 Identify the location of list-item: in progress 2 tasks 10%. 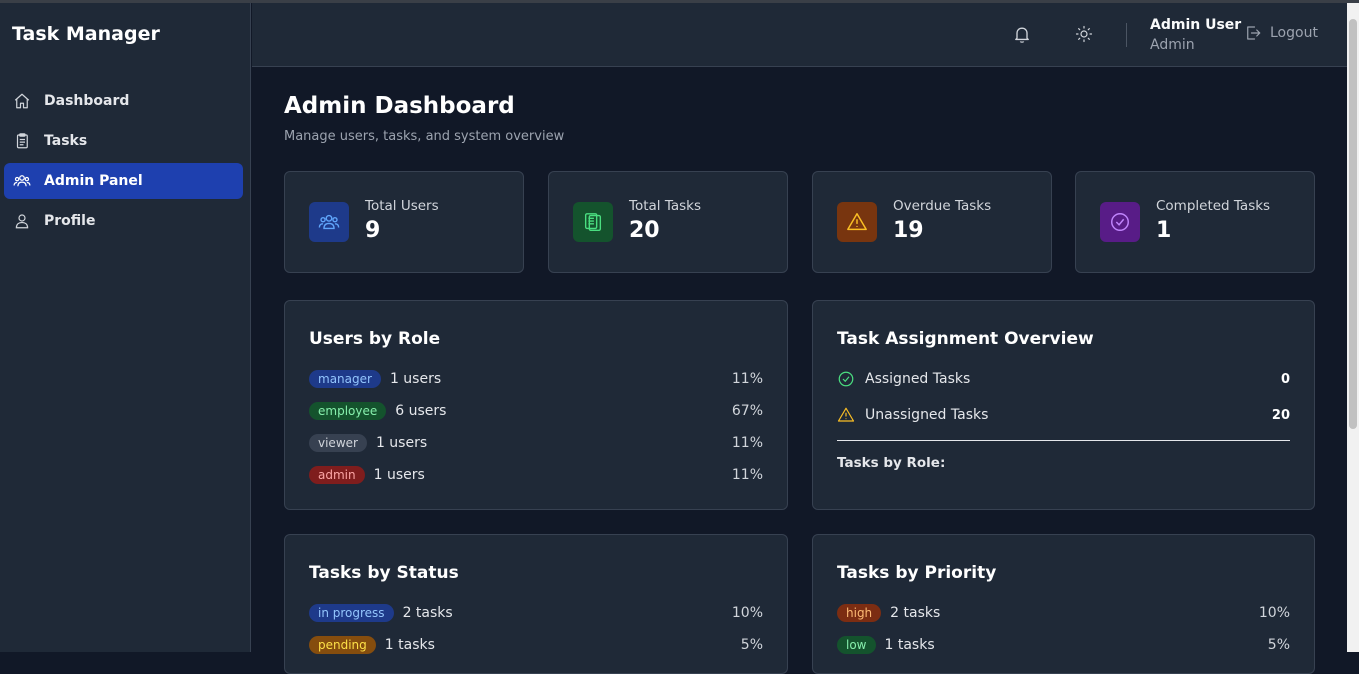
(536, 613).